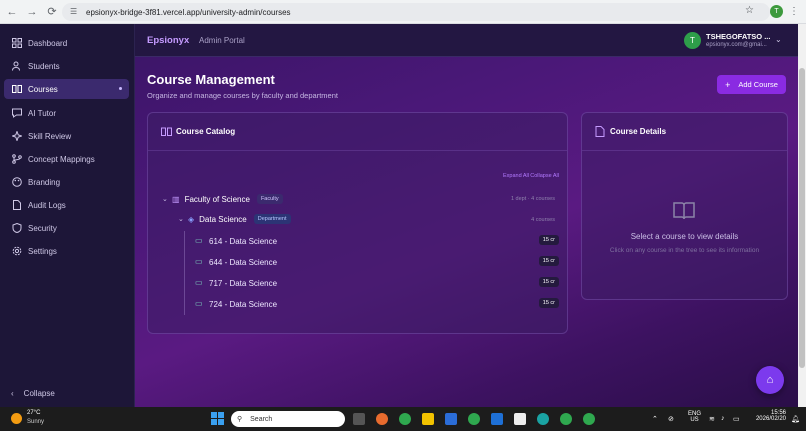 This screenshot has width=806, height=431. I want to click on users-icon, so click(16, 66).